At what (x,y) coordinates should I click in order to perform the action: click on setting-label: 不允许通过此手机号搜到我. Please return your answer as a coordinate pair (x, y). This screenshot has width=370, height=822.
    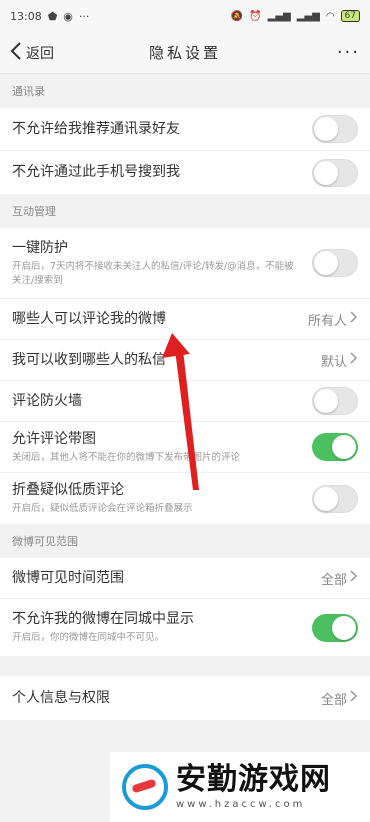
    Looking at the image, I should click on (96, 172).